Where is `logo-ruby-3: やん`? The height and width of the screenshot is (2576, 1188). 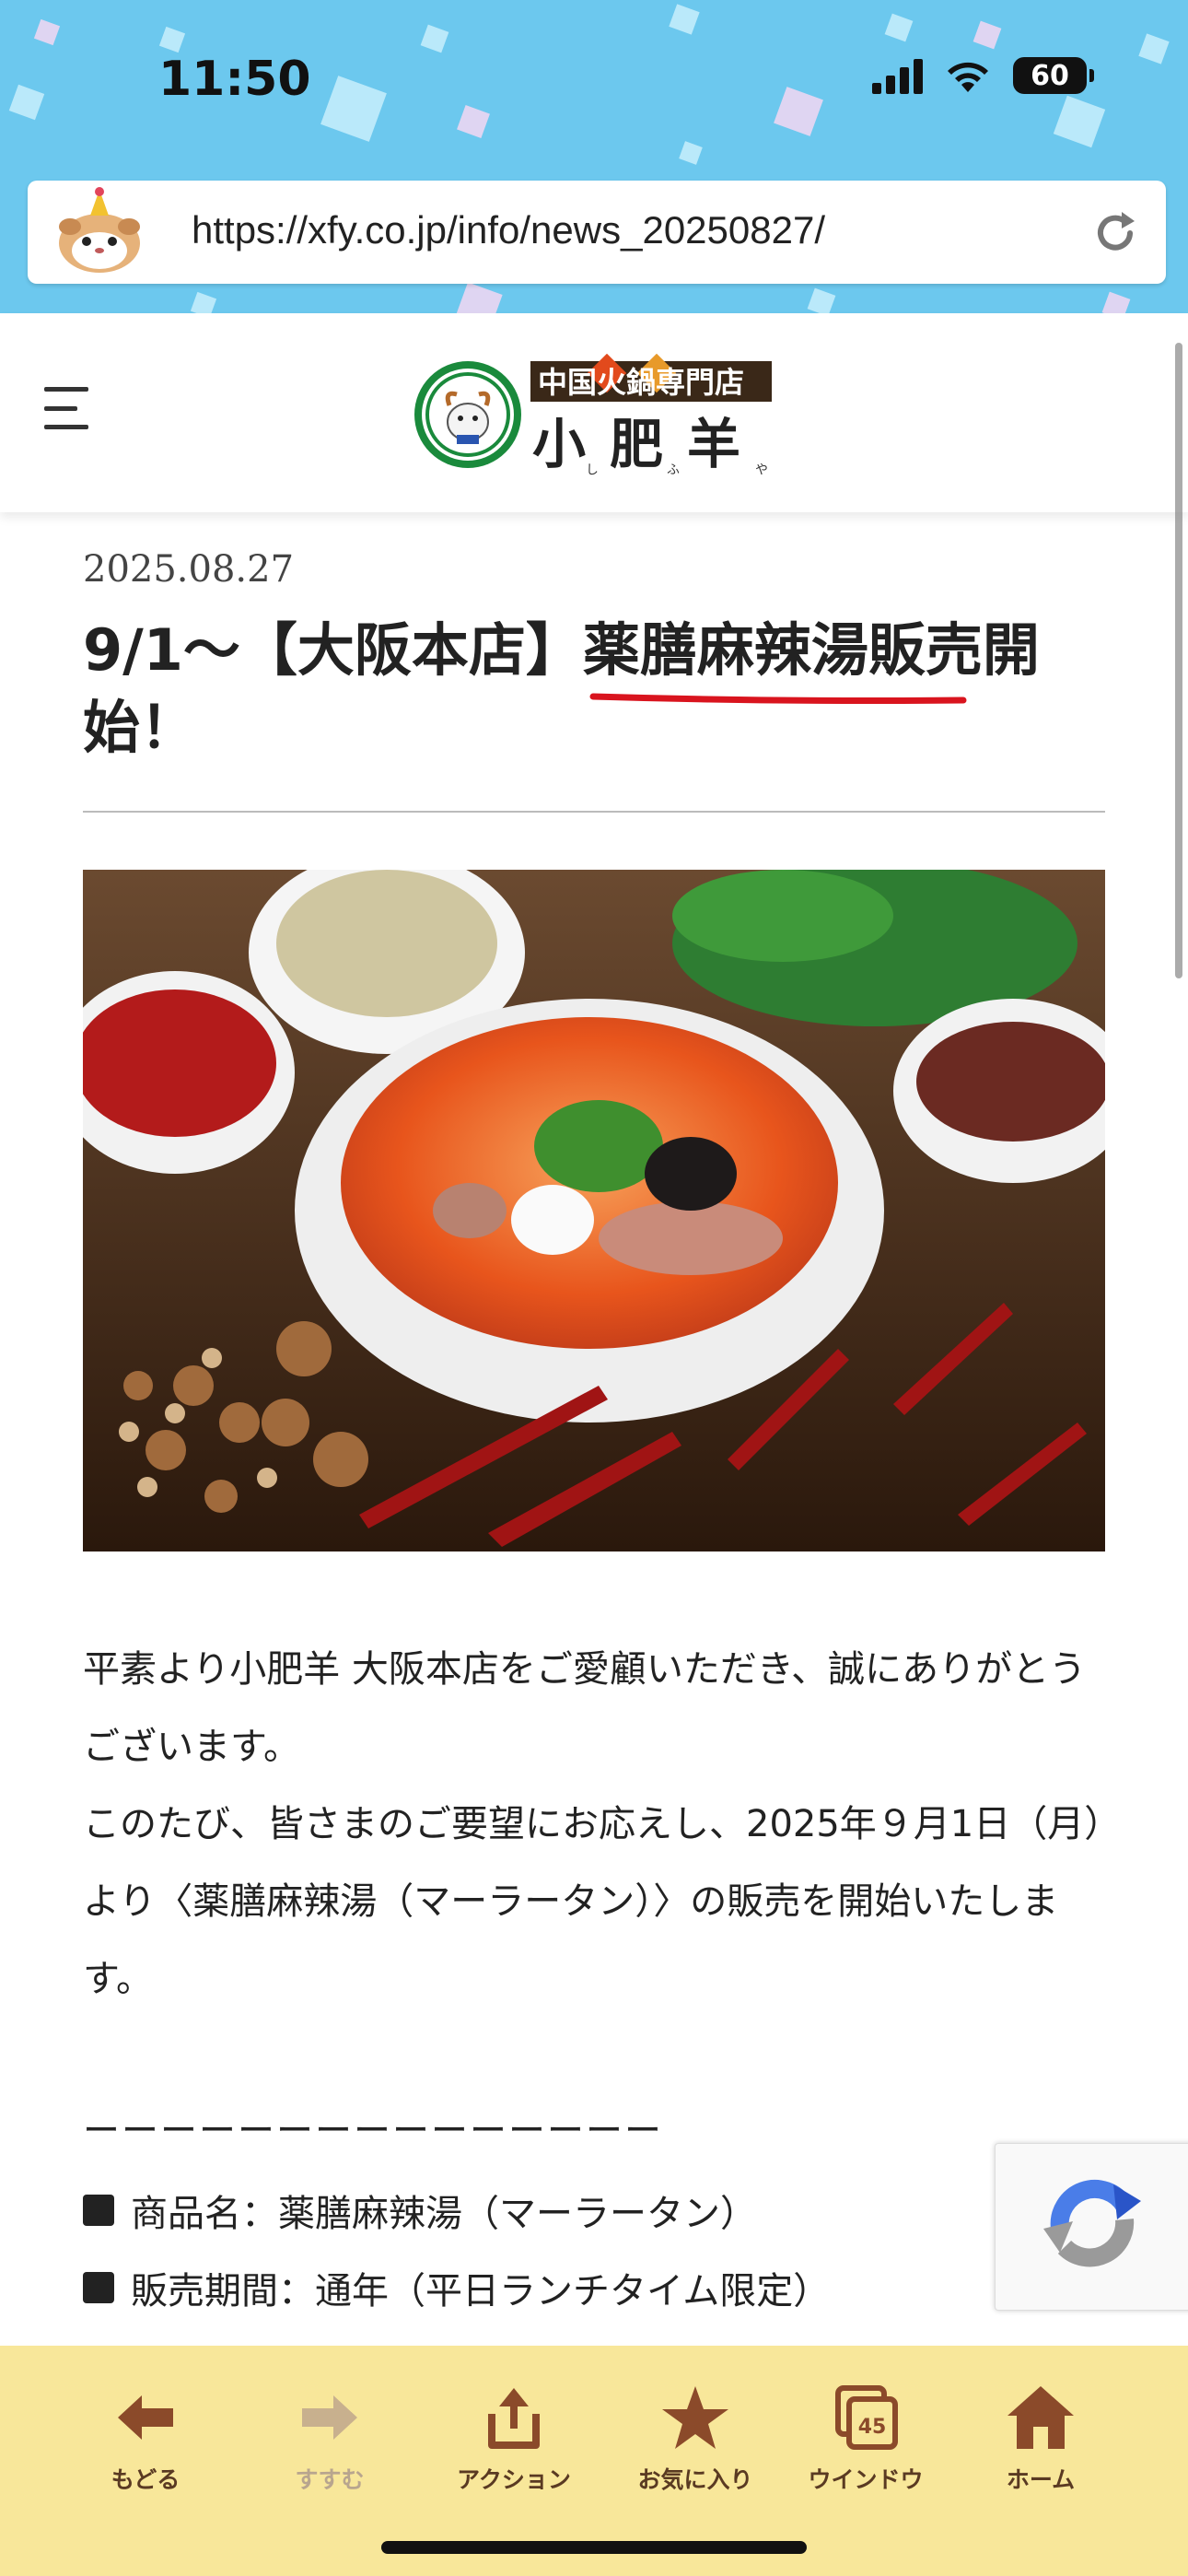 logo-ruby-3: やん is located at coordinates (760, 469).